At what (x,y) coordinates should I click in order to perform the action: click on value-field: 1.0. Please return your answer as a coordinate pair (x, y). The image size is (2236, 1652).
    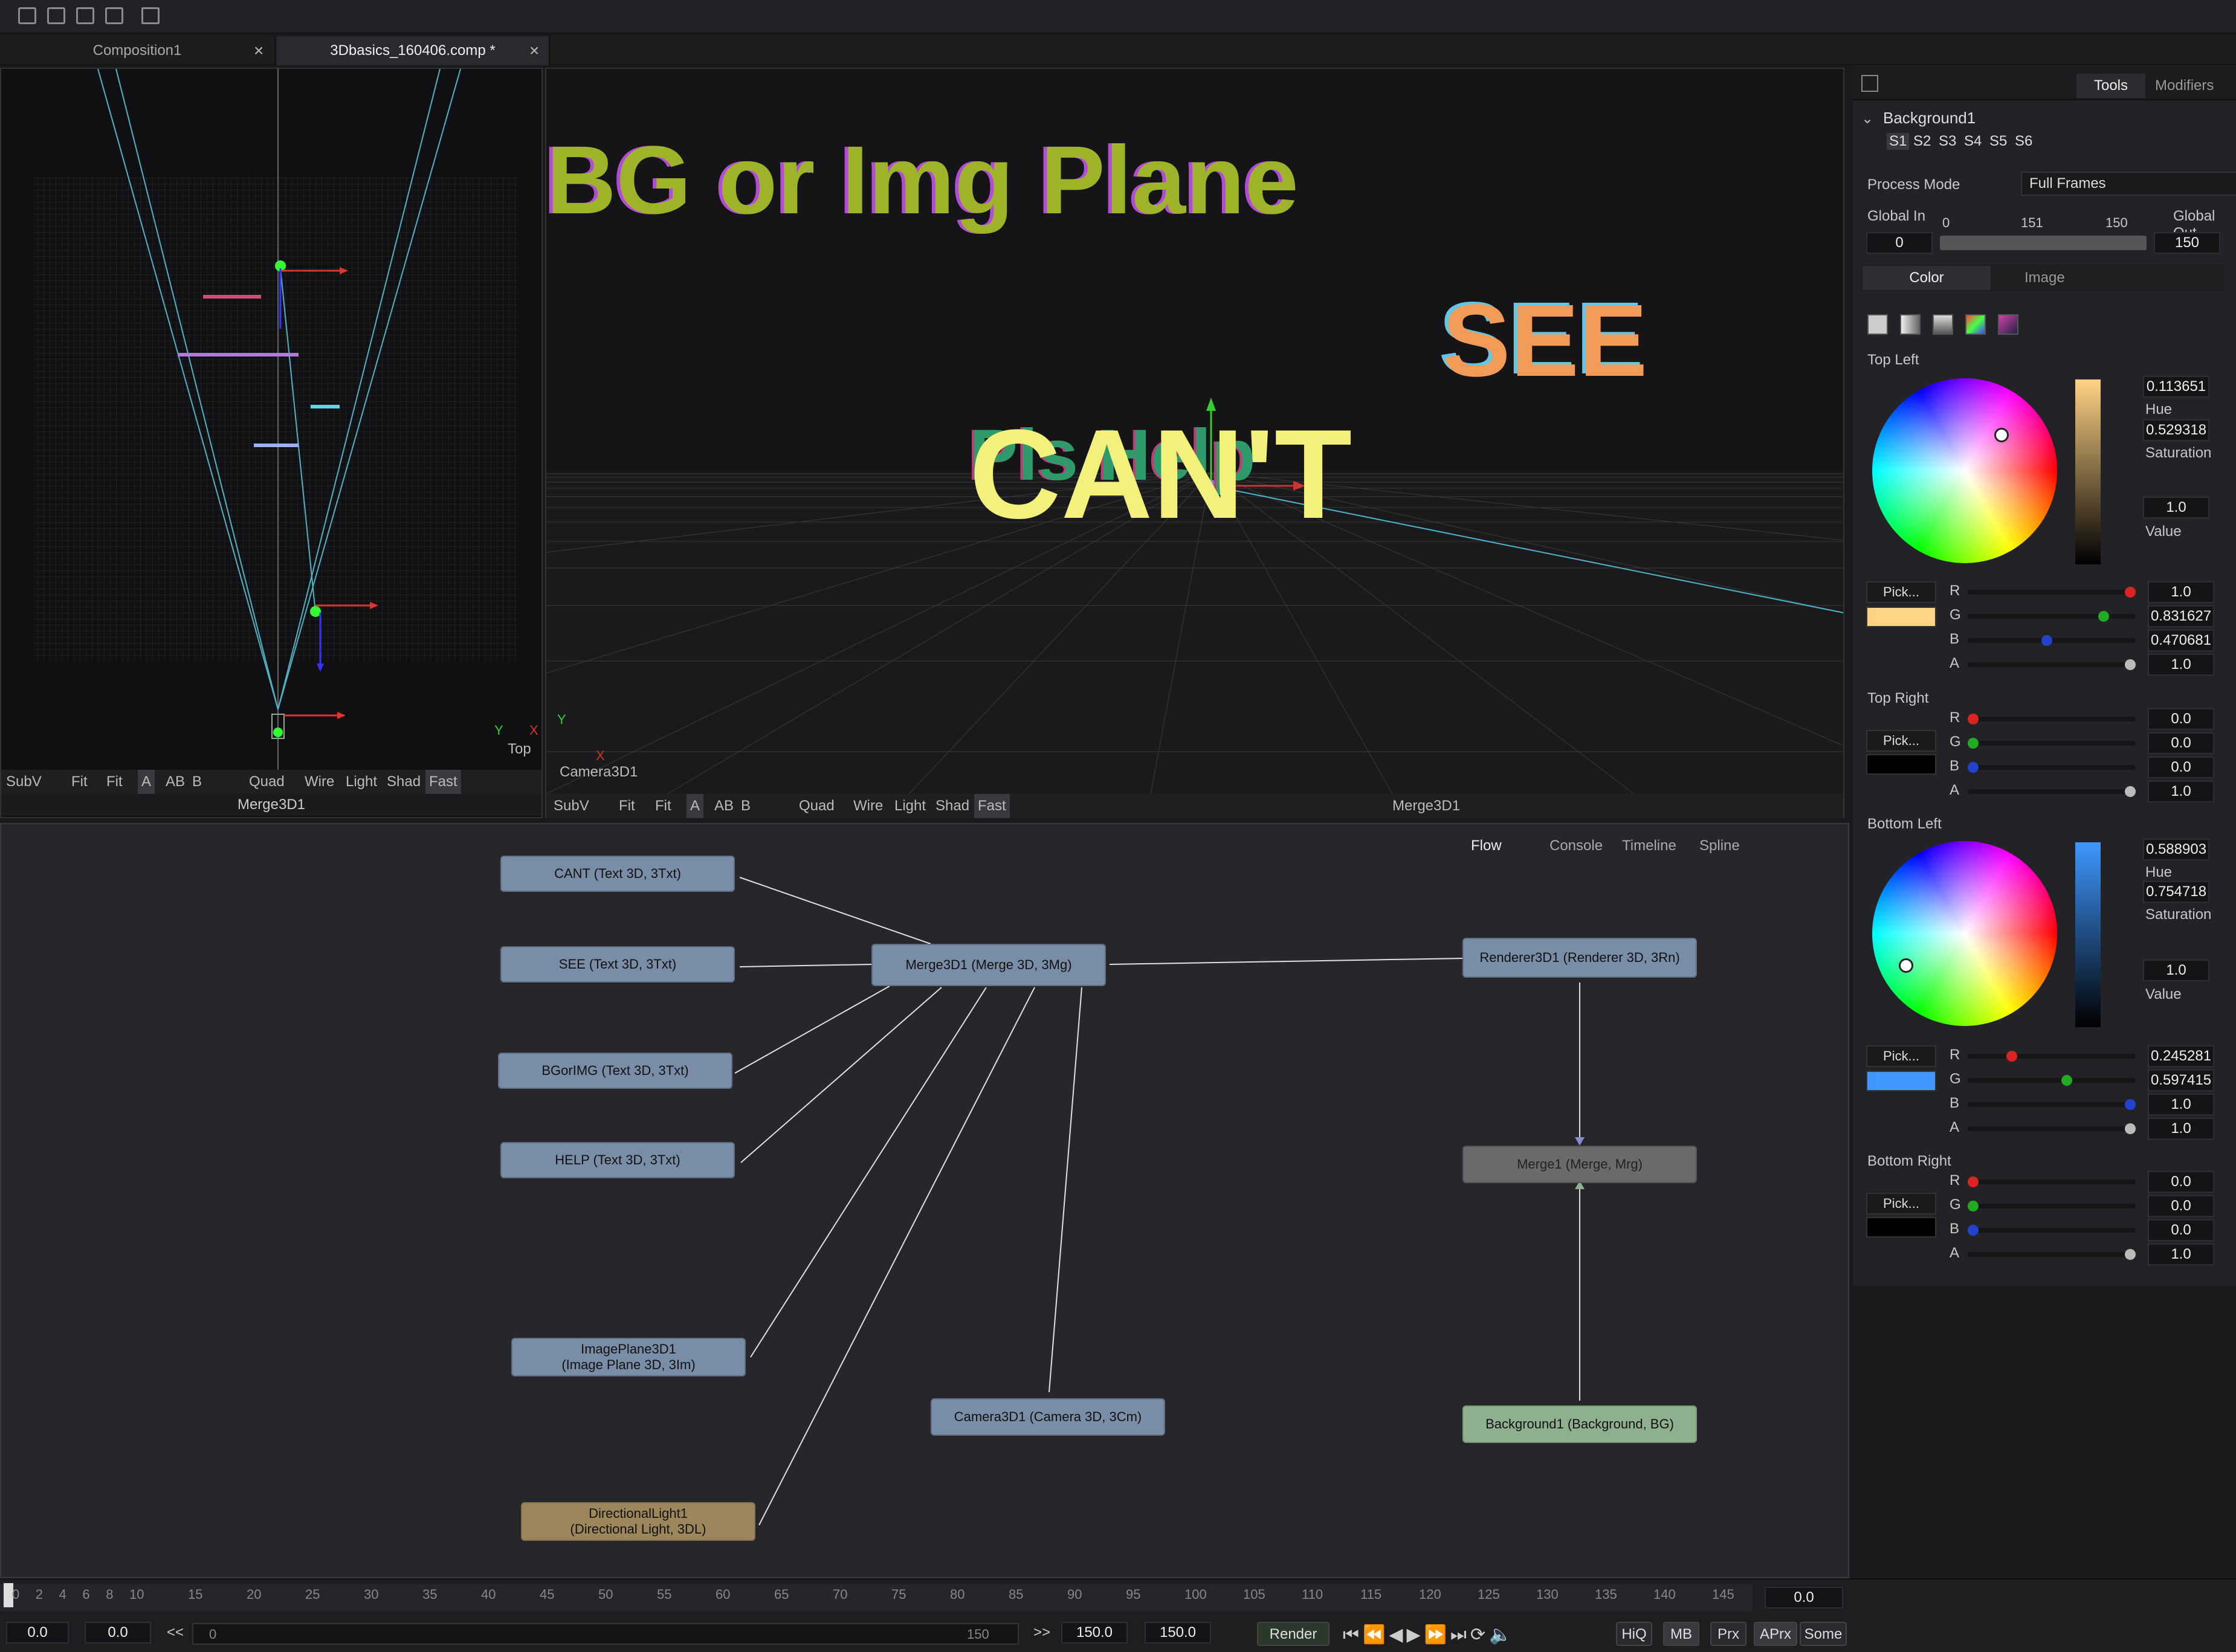
    Looking at the image, I should click on (2176, 970).